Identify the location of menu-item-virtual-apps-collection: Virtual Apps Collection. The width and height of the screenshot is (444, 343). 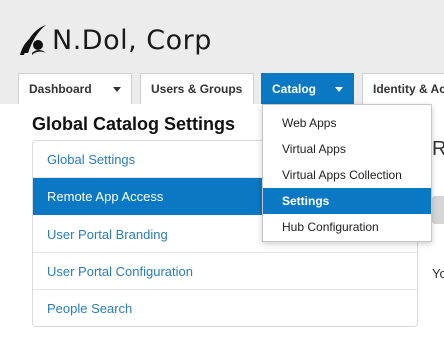
(347, 175).